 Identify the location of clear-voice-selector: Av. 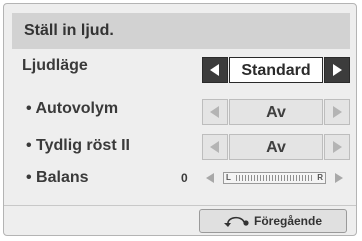
(276, 147).